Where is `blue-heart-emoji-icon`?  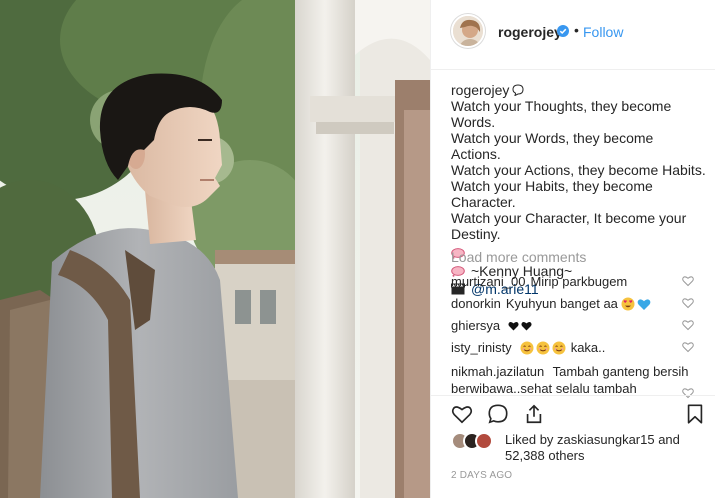
blue-heart-emoji-icon is located at coordinates (644, 304).